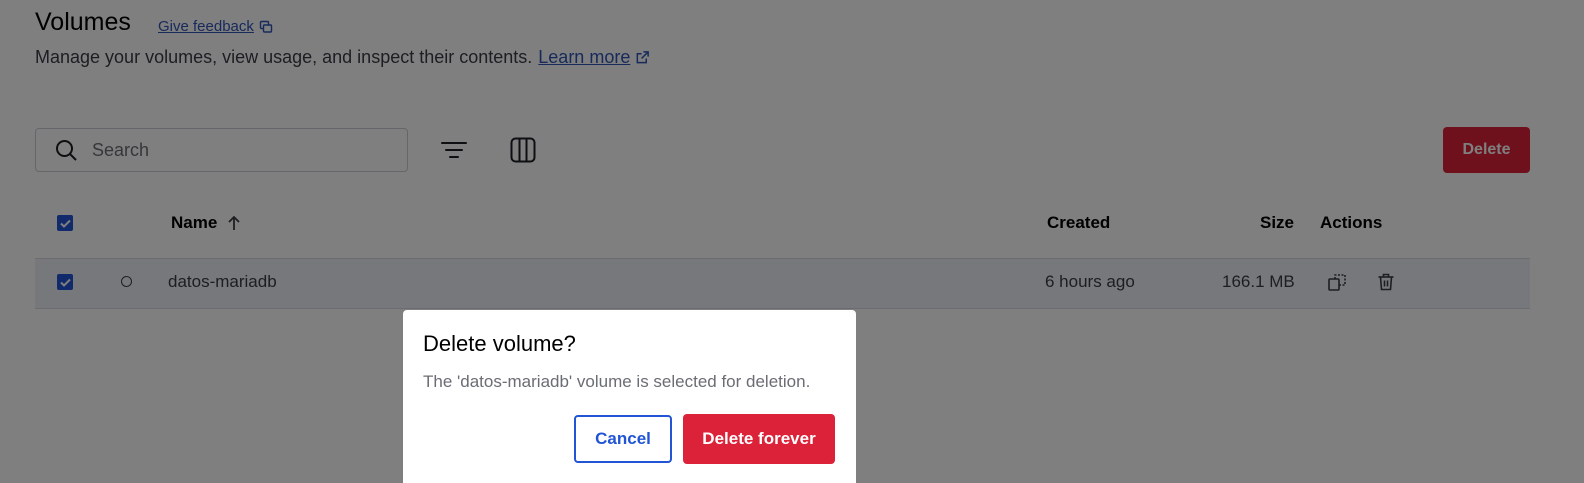 Image resolution: width=1584 pixels, height=483 pixels. I want to click on delete-forever-button: Delete forever, so click(759, 439).